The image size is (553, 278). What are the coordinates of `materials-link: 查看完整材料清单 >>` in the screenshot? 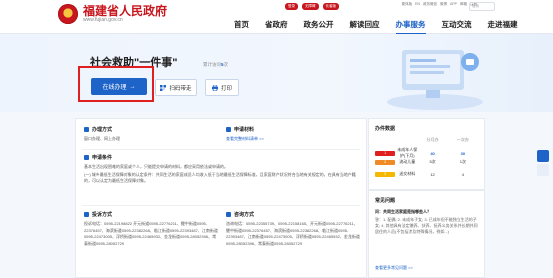 It's located at (291, 139).